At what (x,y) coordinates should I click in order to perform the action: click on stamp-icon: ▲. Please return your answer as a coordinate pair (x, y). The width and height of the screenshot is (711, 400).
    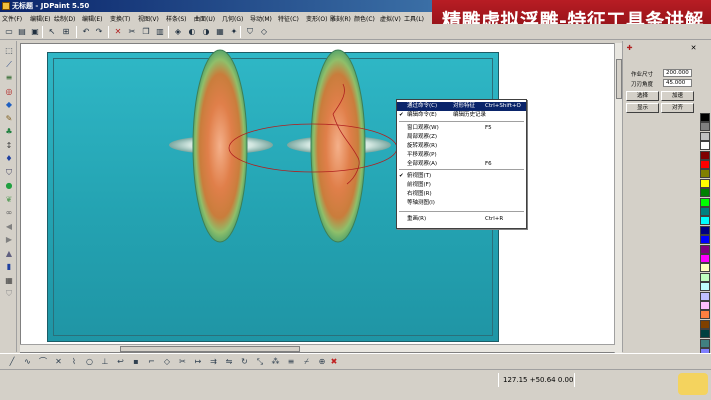
    Looking at the image, I should click on (9, 254).